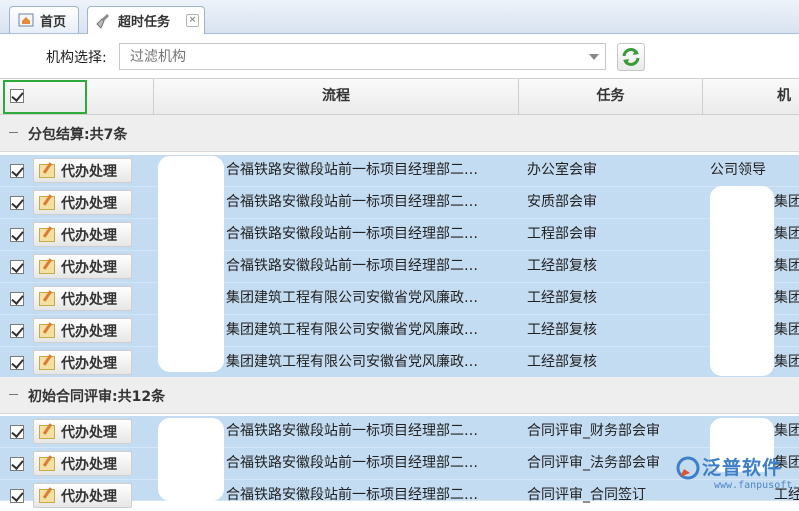 The height and width of the screenshot is (511, 799). I want to click on filter-bar: 机构选择:, so click(399, 56).